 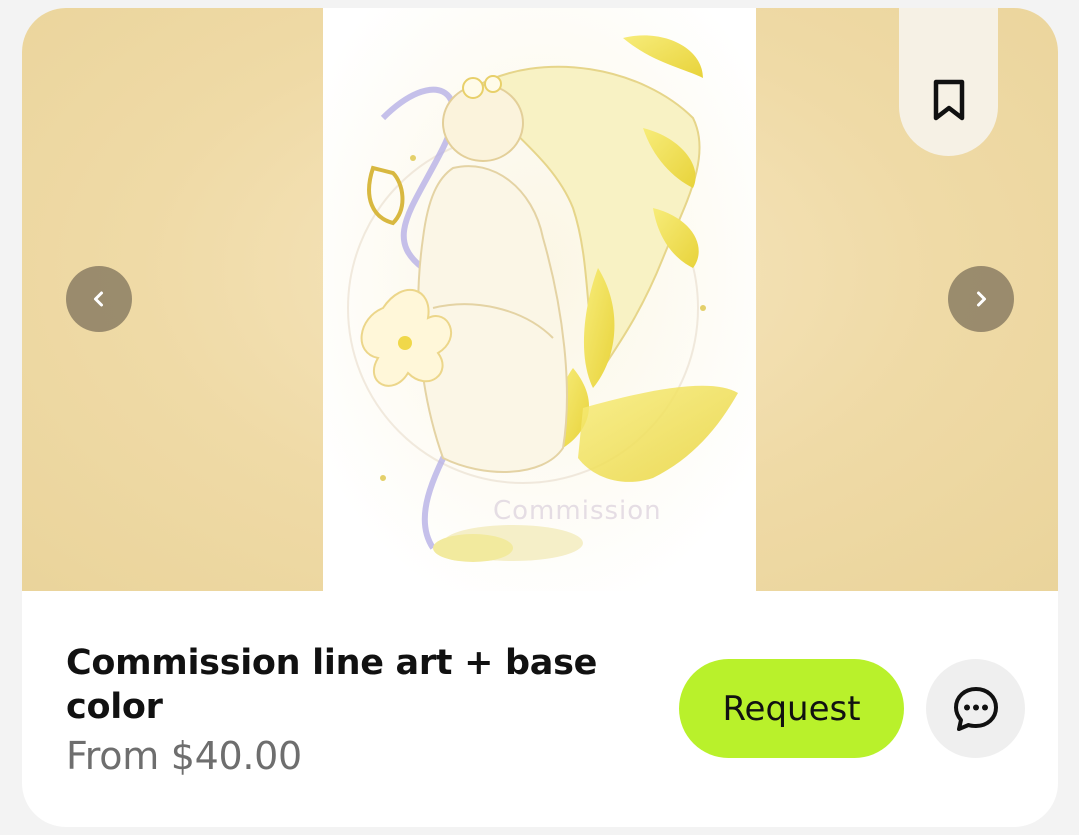 What do you see at coordinates (184, 756) in the screenshot?
I see `listing-price: From $40.00` at bounding box center [184, 756].